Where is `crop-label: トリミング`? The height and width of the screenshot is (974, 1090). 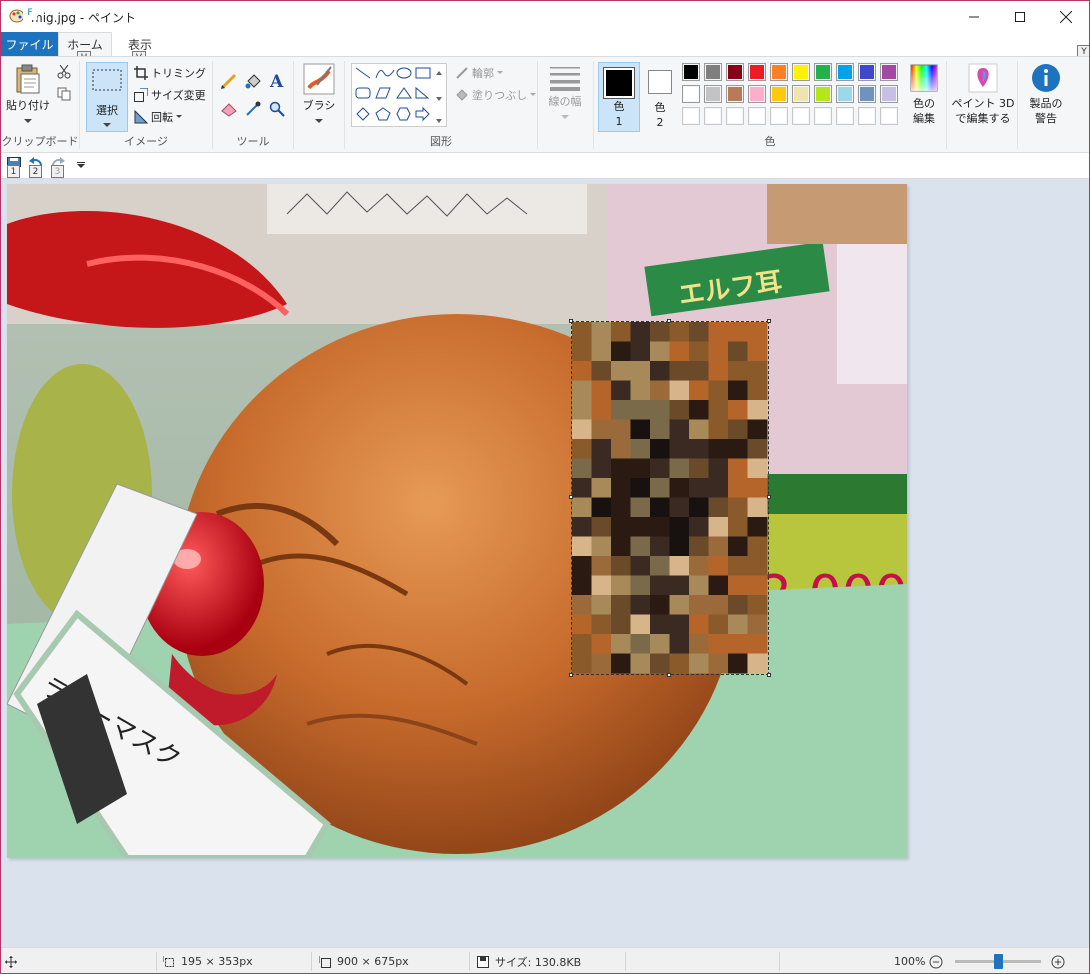 crop-label: トリミング is located at coordinates (178, 73).